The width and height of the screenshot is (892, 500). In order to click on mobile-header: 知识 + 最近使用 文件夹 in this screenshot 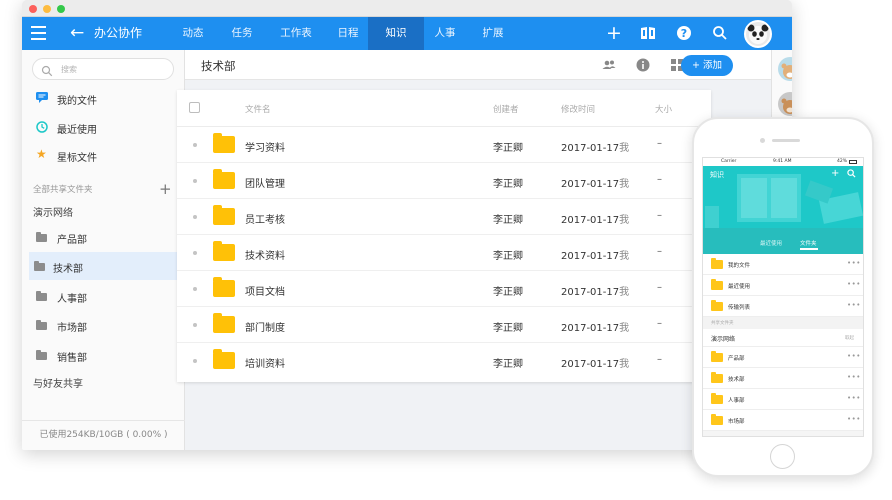, I will do `click(783, 210)`.